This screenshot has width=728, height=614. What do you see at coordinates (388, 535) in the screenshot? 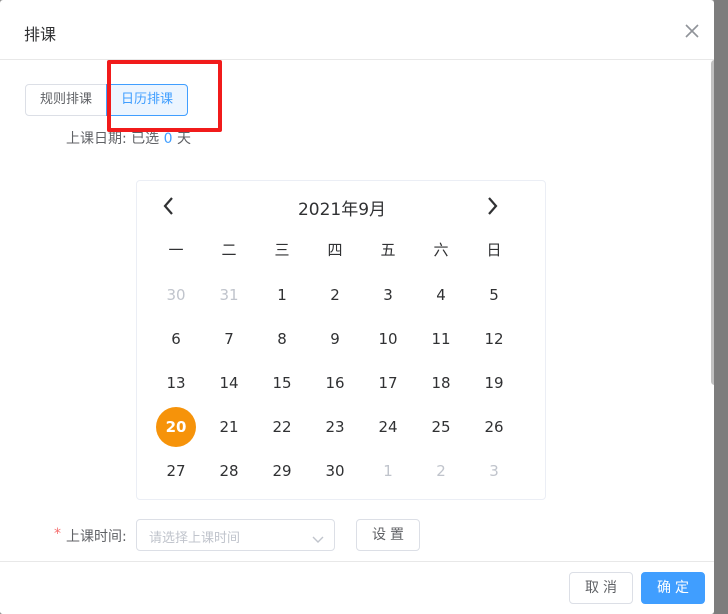
I see `set-button: 设置` at bounding box center [388, 535].